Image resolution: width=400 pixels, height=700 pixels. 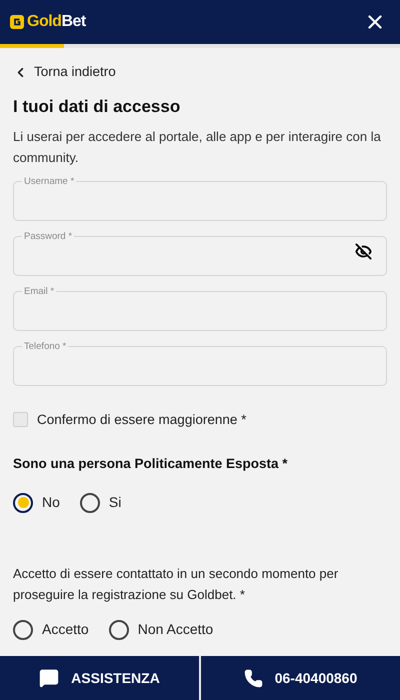 What do you see at coordinates (20, 420) in the screenshot?
I see `checkbox` at bounding box center [20, 420].